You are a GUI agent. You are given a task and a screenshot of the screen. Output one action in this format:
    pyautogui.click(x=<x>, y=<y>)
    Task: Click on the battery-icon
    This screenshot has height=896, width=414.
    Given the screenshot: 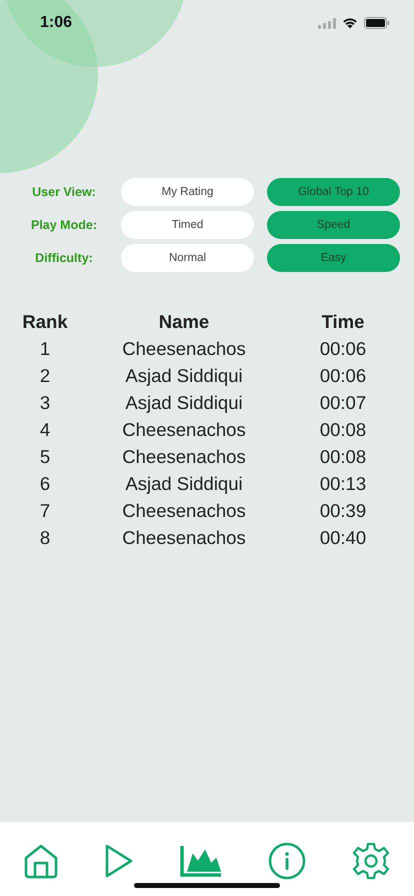 What is the action you would take?
    pyautogui.click(x=377, y=23)
    